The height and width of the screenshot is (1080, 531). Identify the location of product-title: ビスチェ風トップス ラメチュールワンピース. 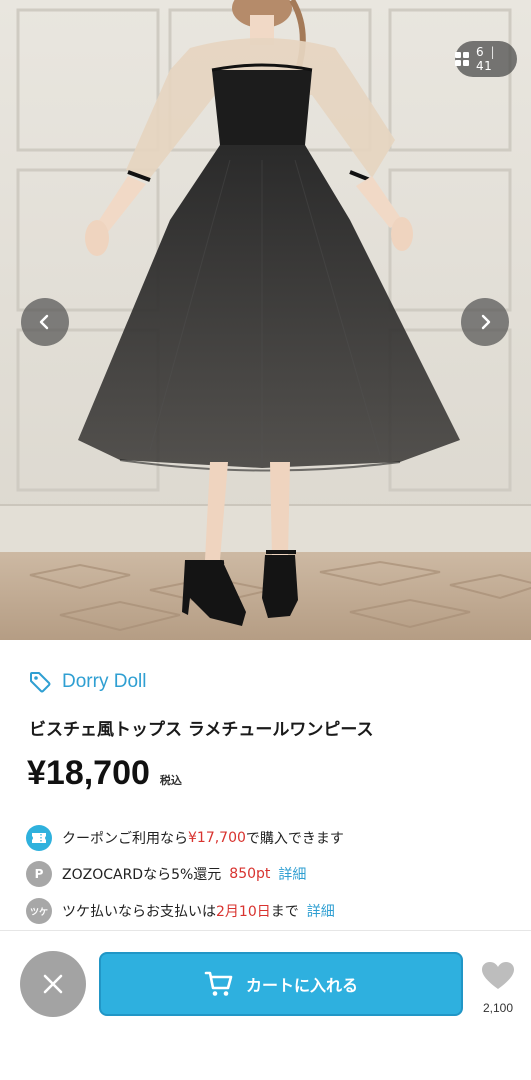
(201, 730).